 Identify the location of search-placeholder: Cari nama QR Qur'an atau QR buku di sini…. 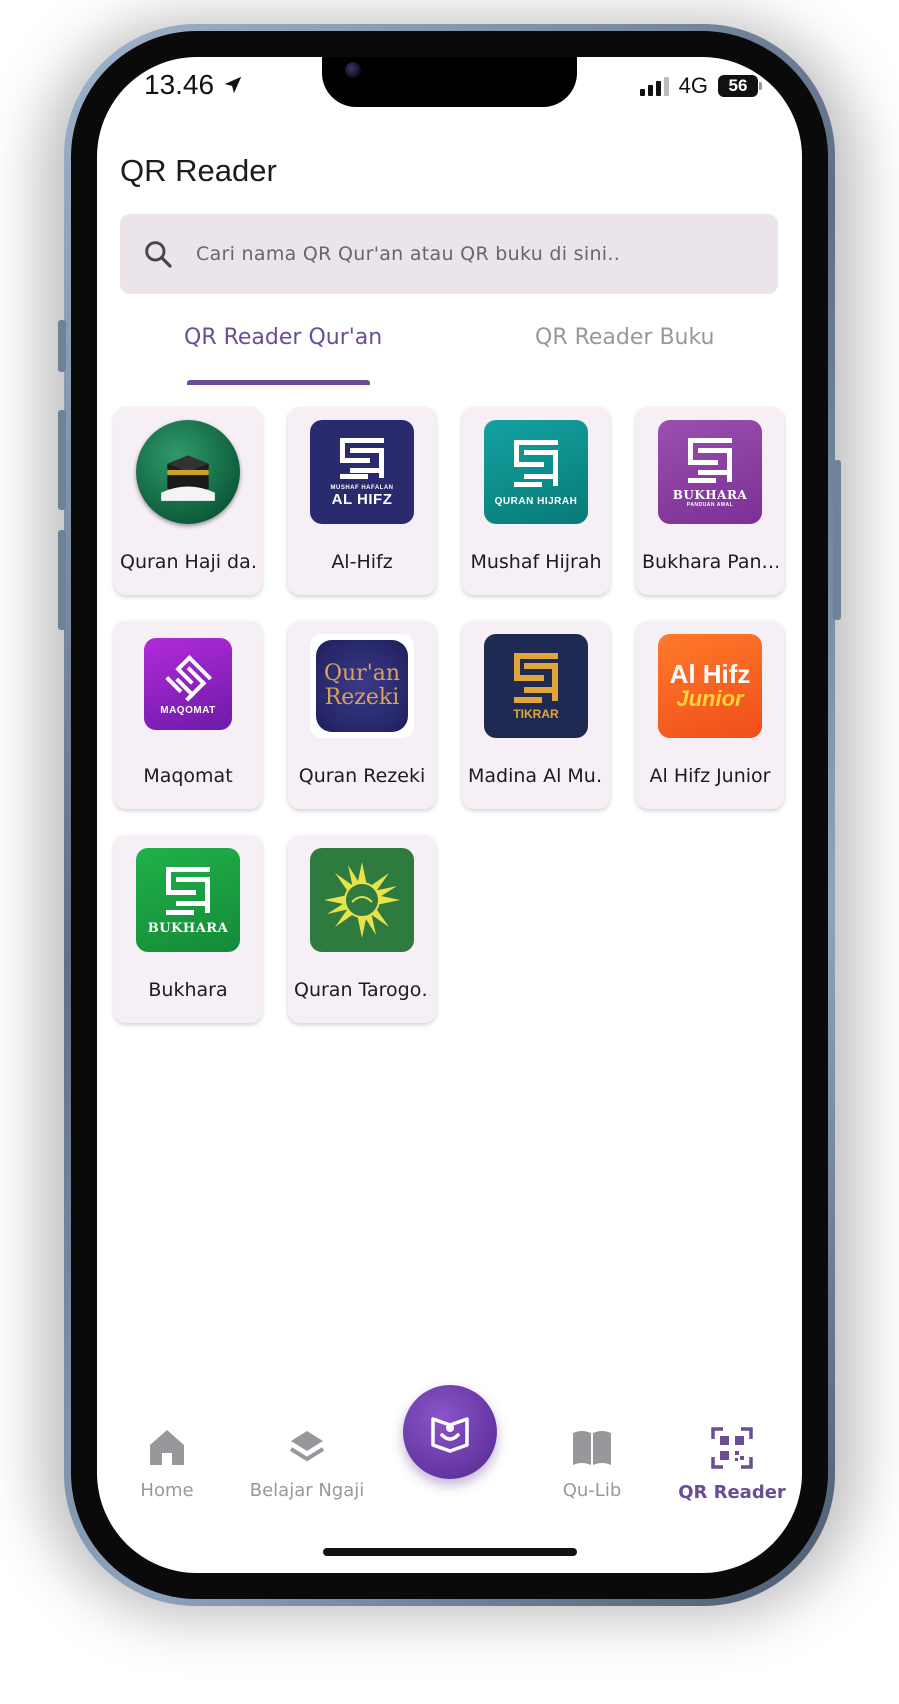
(408, 254).